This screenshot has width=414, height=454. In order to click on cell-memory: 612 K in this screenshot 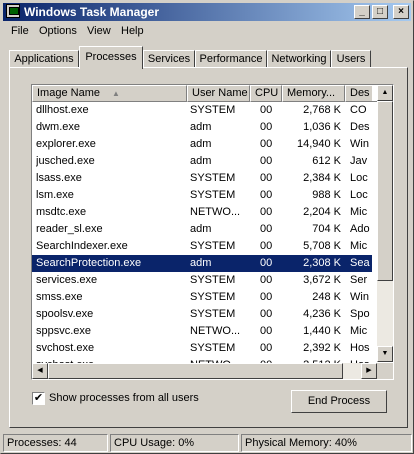, I will do `click(326, 161)`.